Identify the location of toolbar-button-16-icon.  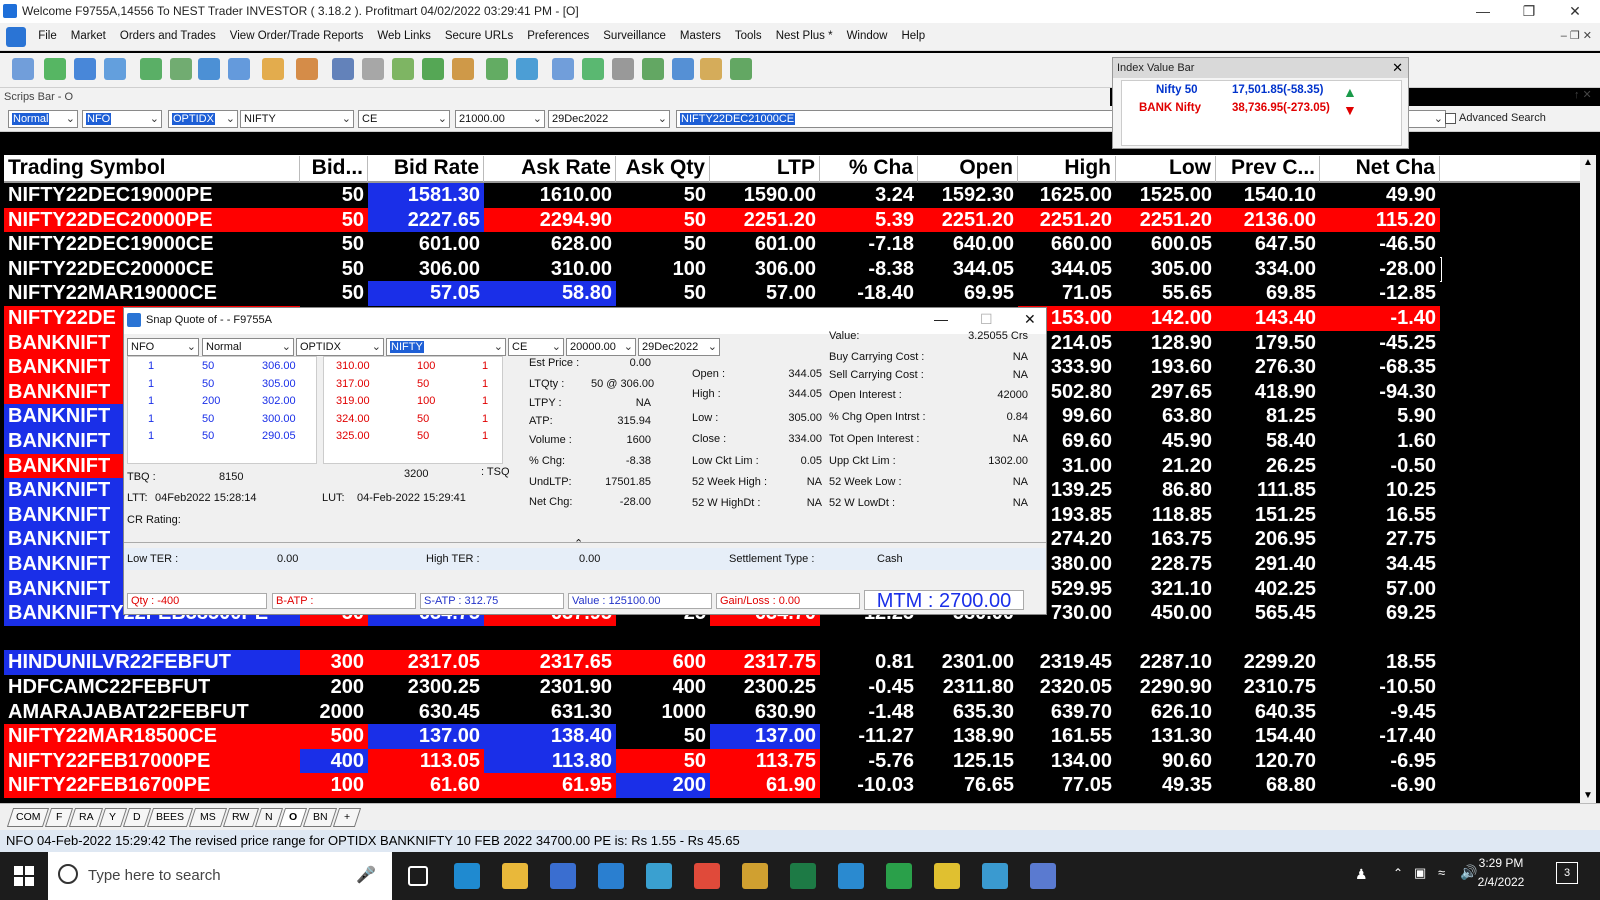
(497, 69).